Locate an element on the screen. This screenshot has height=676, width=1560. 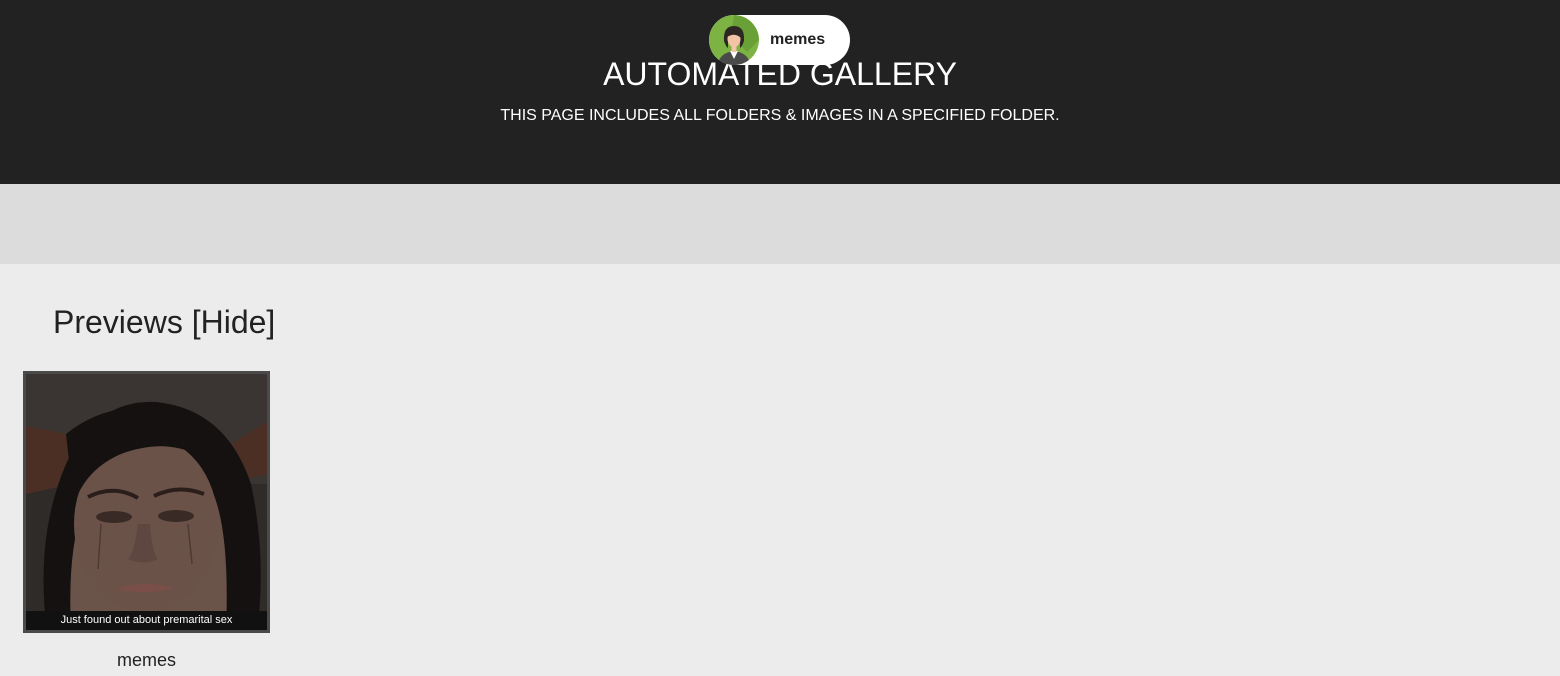
person-avatar-icon is located at coordinates (734, 40).